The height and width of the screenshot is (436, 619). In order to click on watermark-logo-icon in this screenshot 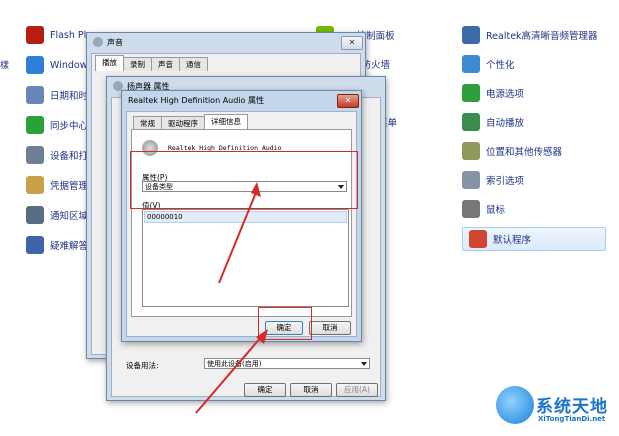, I will do `click(515, 405)`.